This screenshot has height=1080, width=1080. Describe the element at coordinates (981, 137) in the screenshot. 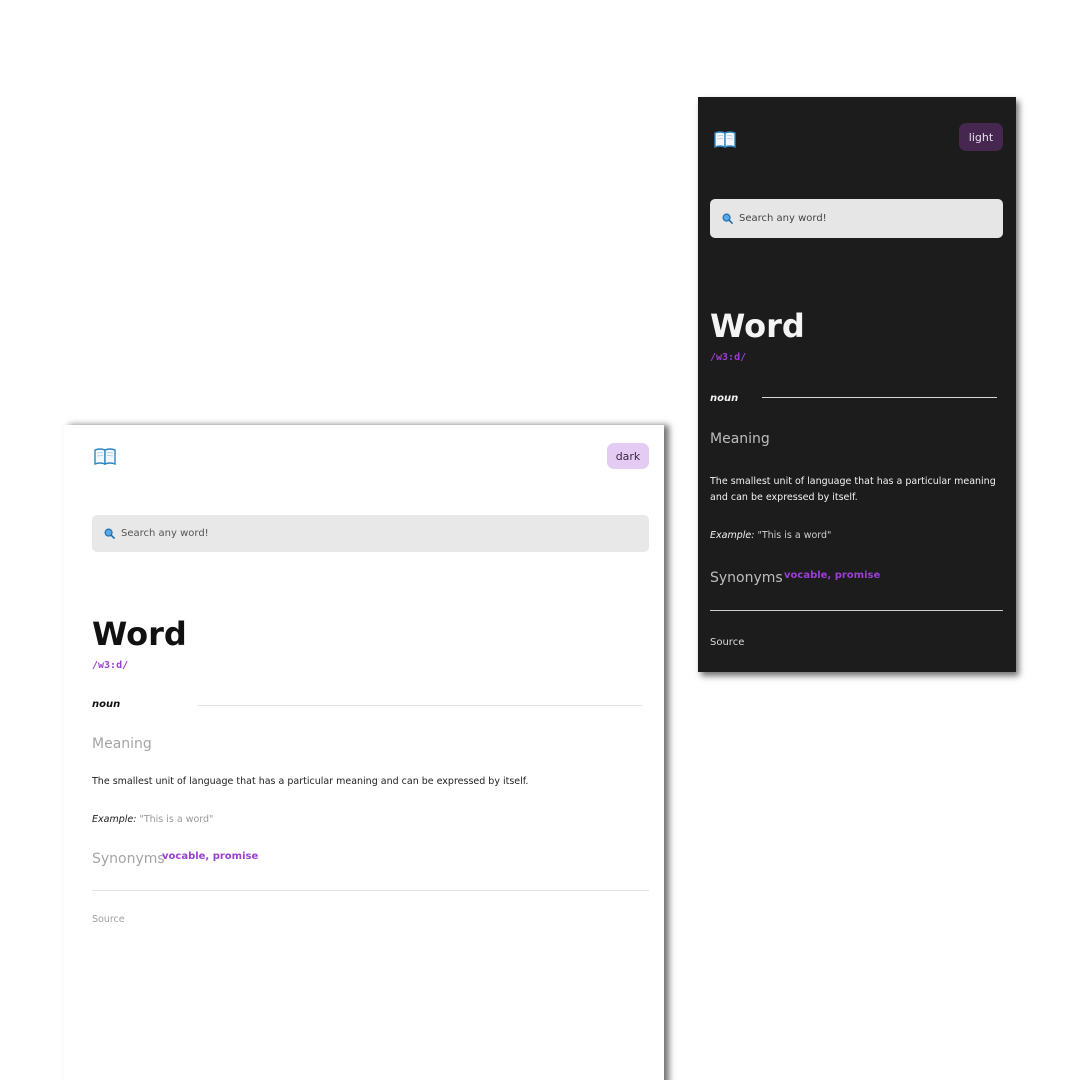

I see `theme-toggle-button: light` at that location.